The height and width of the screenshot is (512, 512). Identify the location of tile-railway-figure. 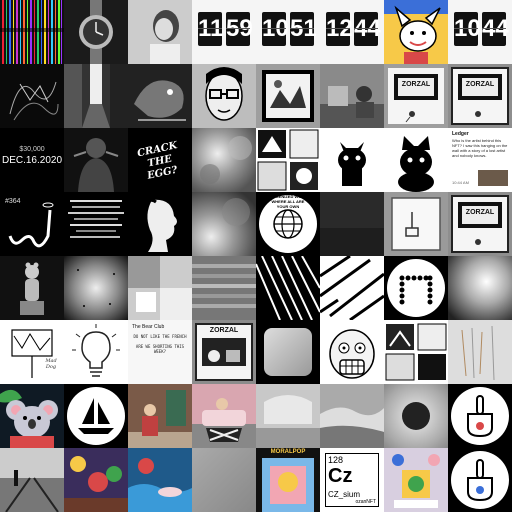
(32, 480).